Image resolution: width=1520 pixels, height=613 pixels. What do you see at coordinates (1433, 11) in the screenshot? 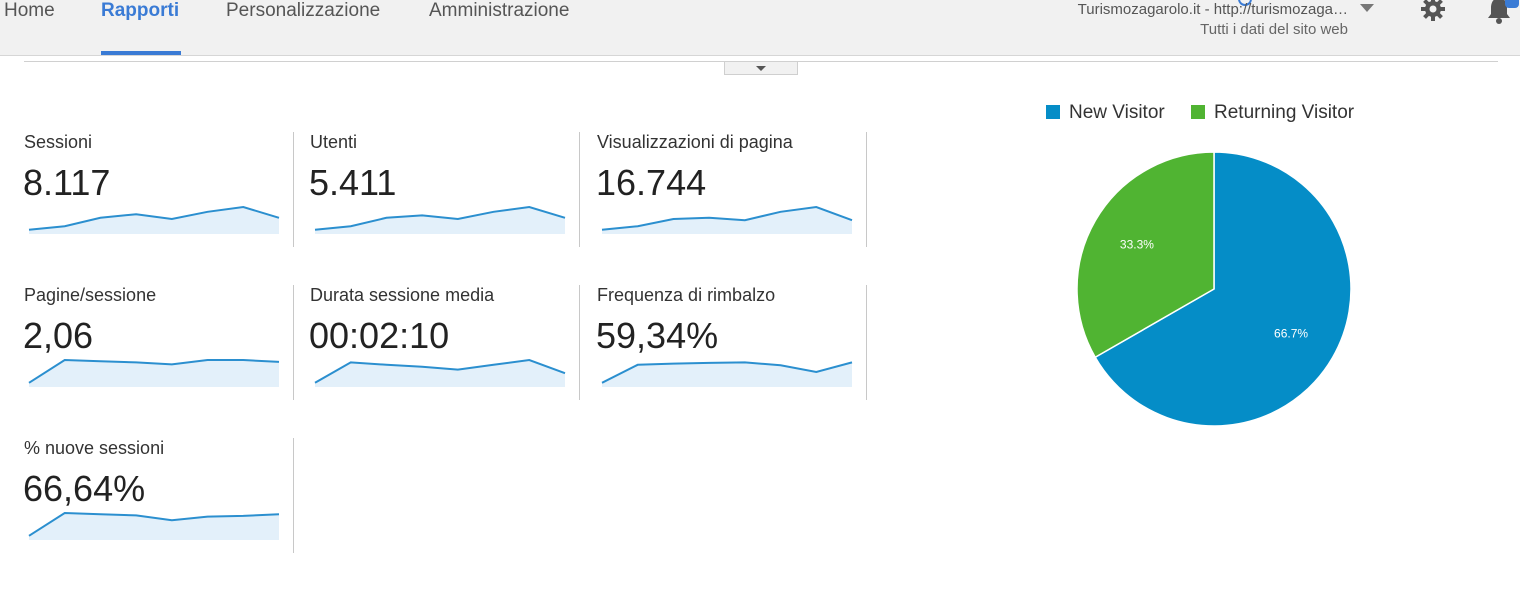
I see `gear-icon` at bounding box center [1433, 11].